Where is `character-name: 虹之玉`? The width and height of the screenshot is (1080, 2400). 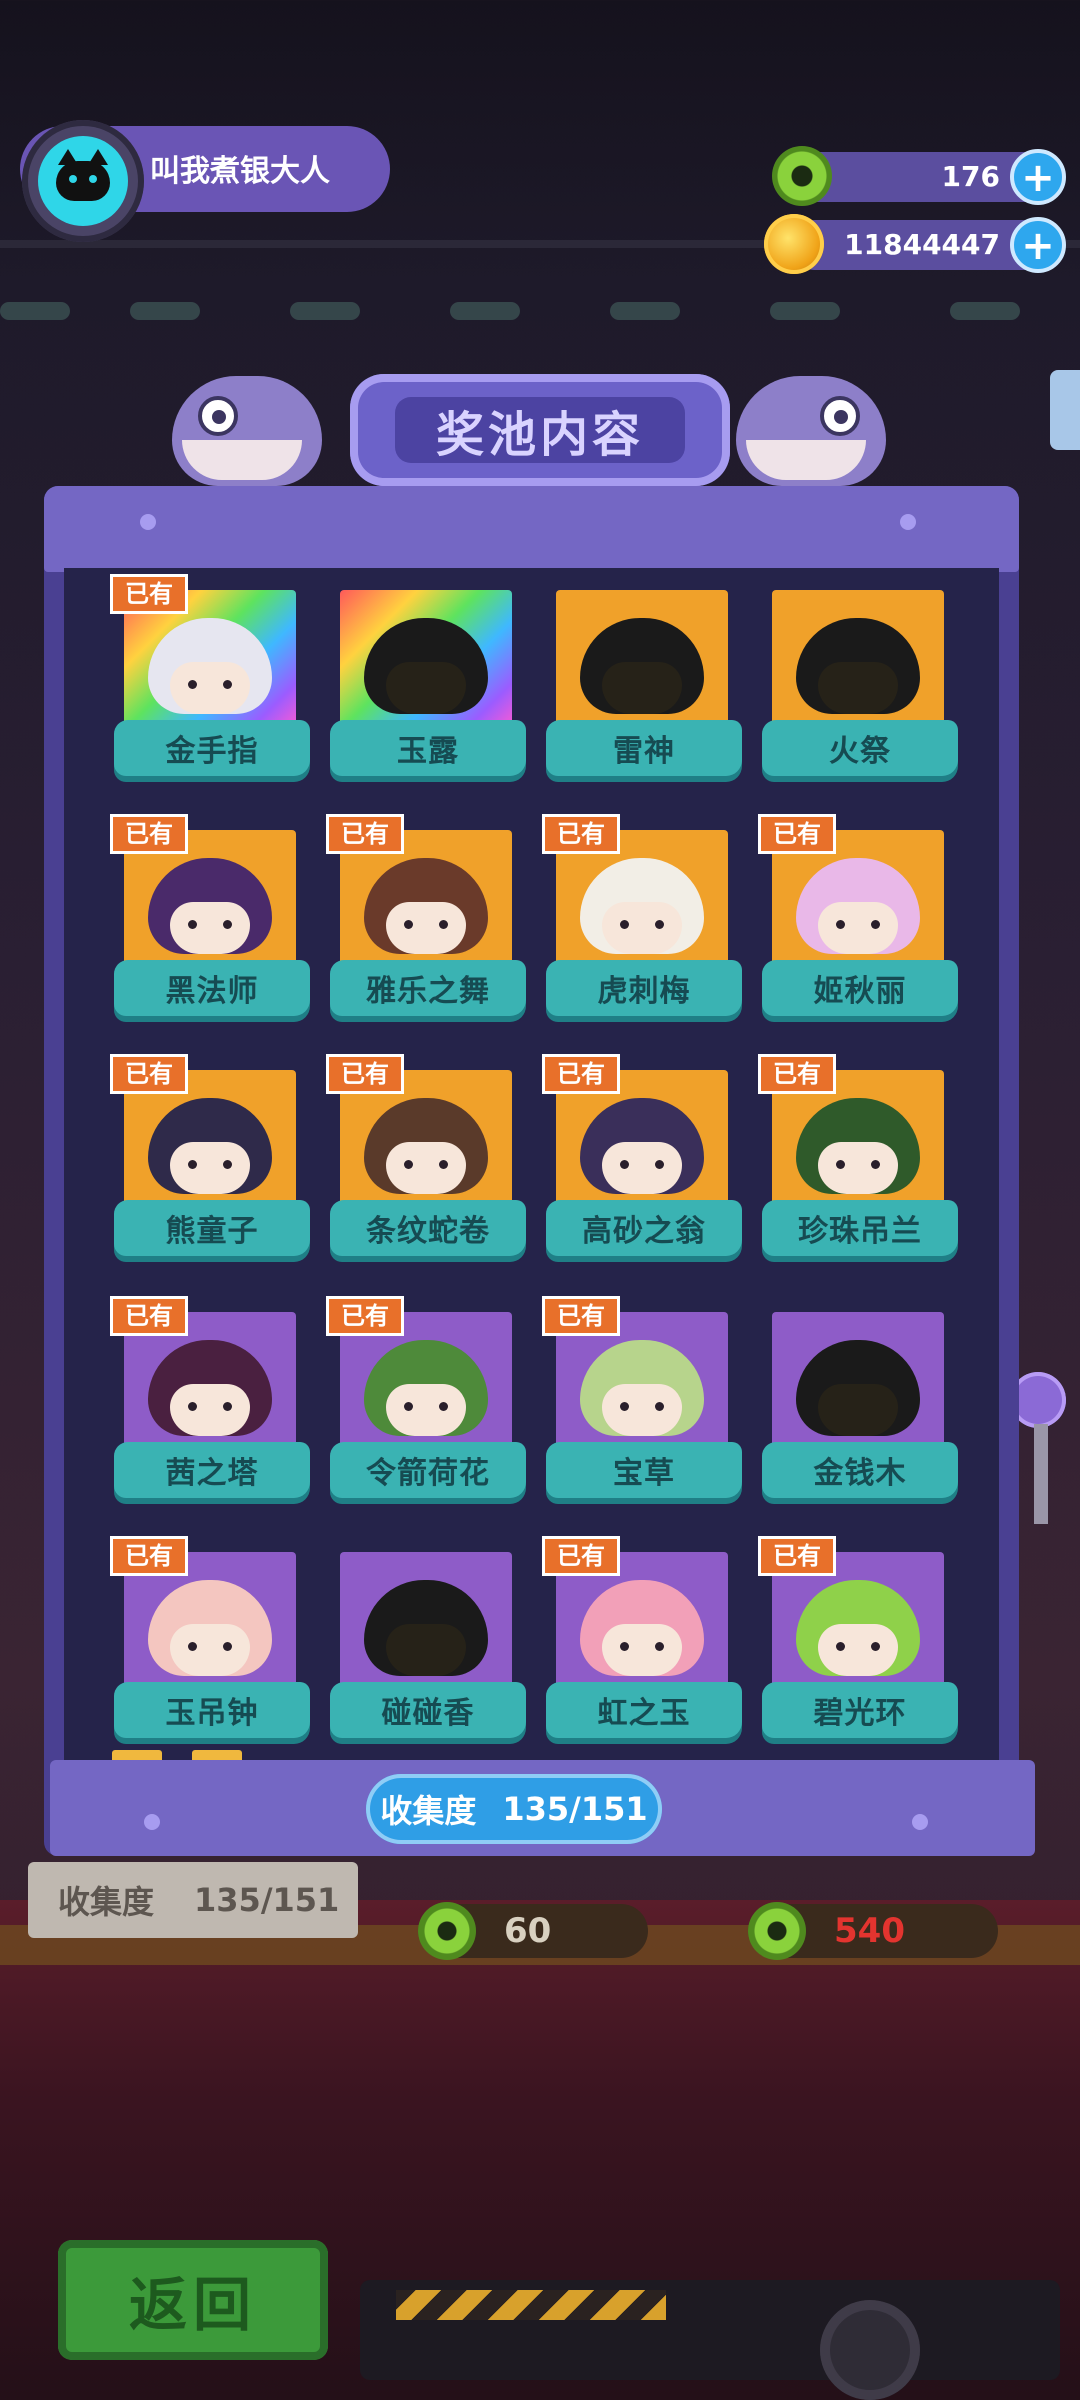
character-name: 虹之玉 is located at coordinates (644, 1713).